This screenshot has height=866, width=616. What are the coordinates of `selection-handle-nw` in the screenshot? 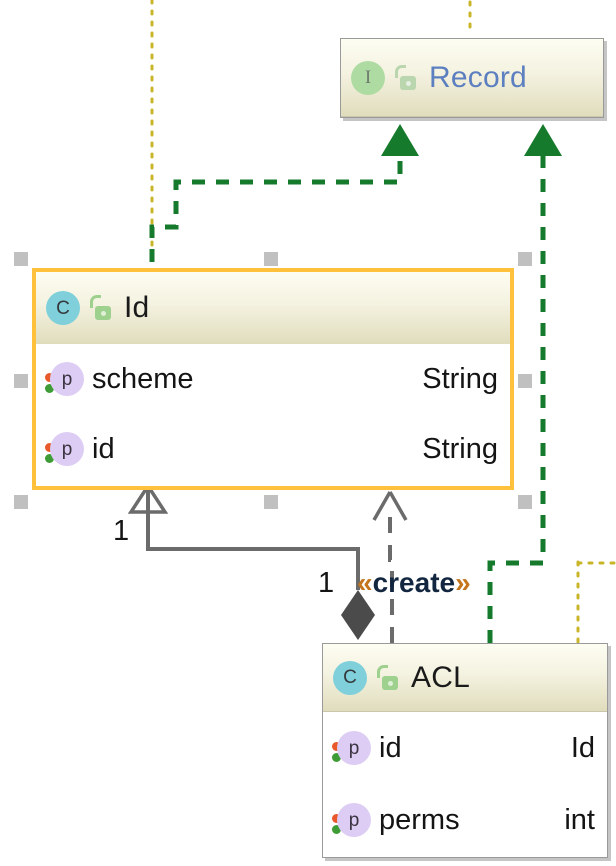 It's located at (21, 259).